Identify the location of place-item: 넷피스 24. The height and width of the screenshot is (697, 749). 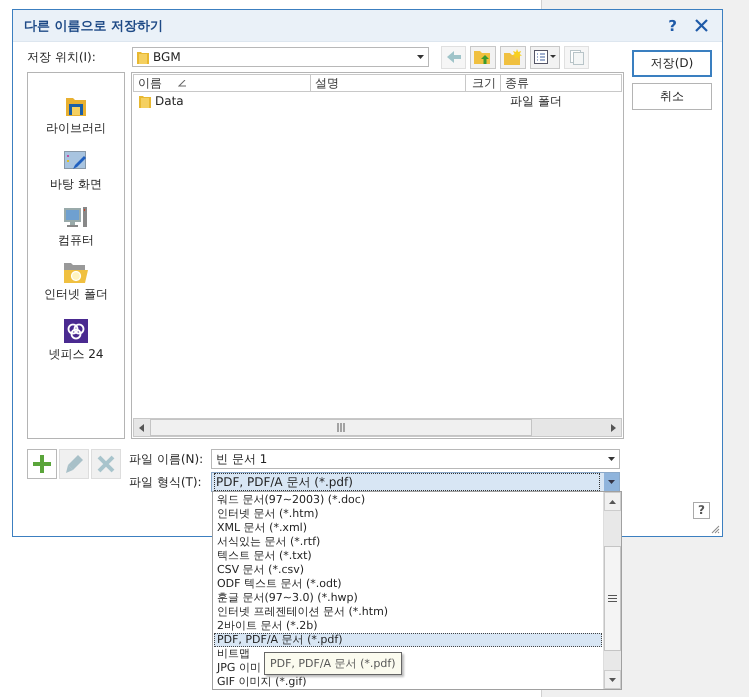
(76, 343).